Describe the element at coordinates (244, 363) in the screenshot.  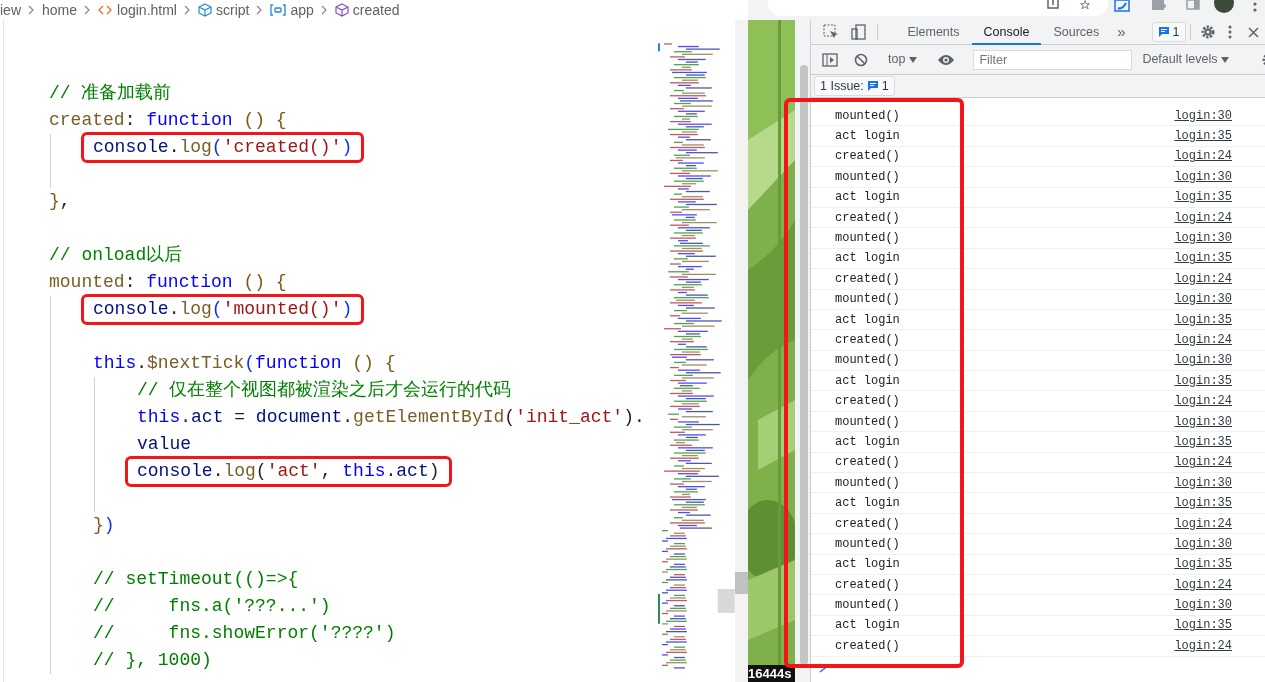
I see `code-line: this.$nextTick(function () {` at that location.